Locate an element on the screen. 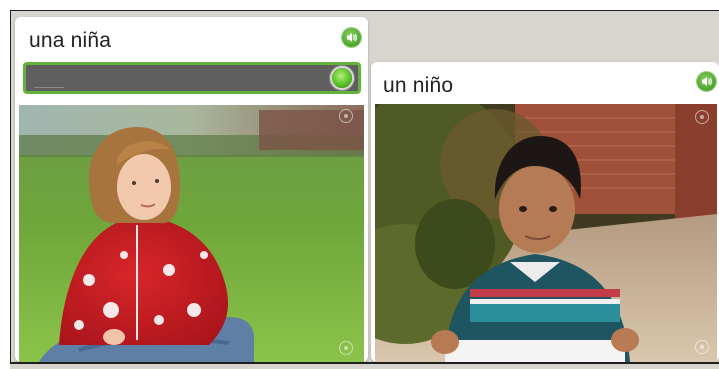  microphone-icon is located at coordinates (342, 78).